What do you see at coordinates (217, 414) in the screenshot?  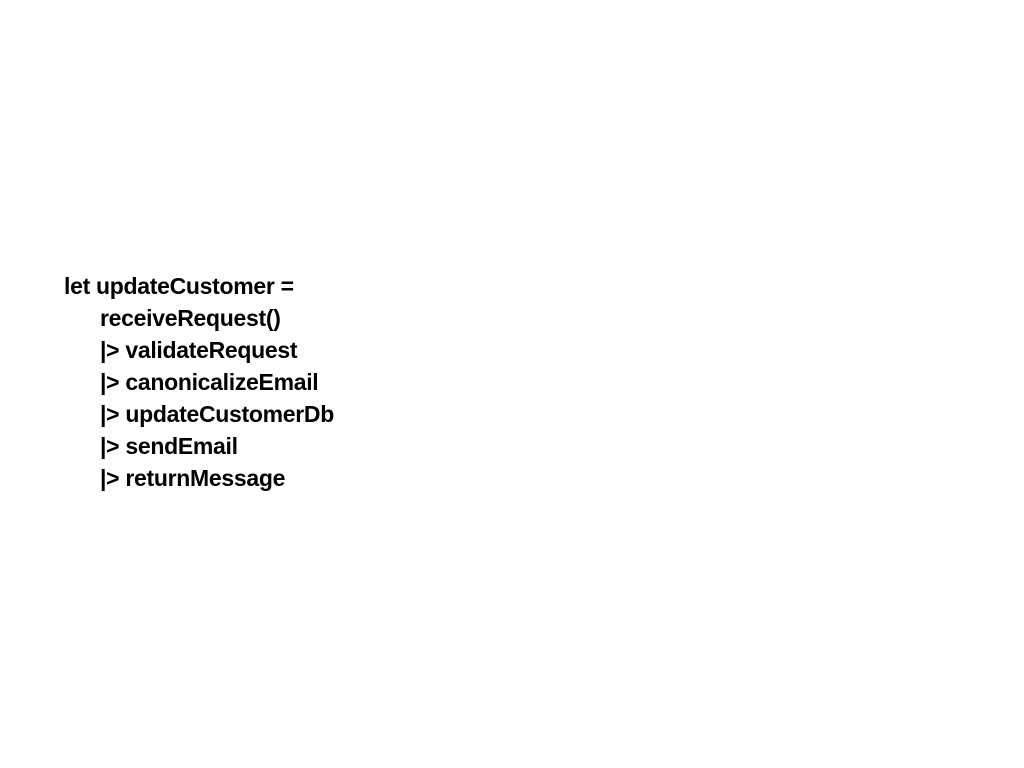 I see `code-line-update-customer-db: |> updateCustomerDb` at bounding box center [217, 414].